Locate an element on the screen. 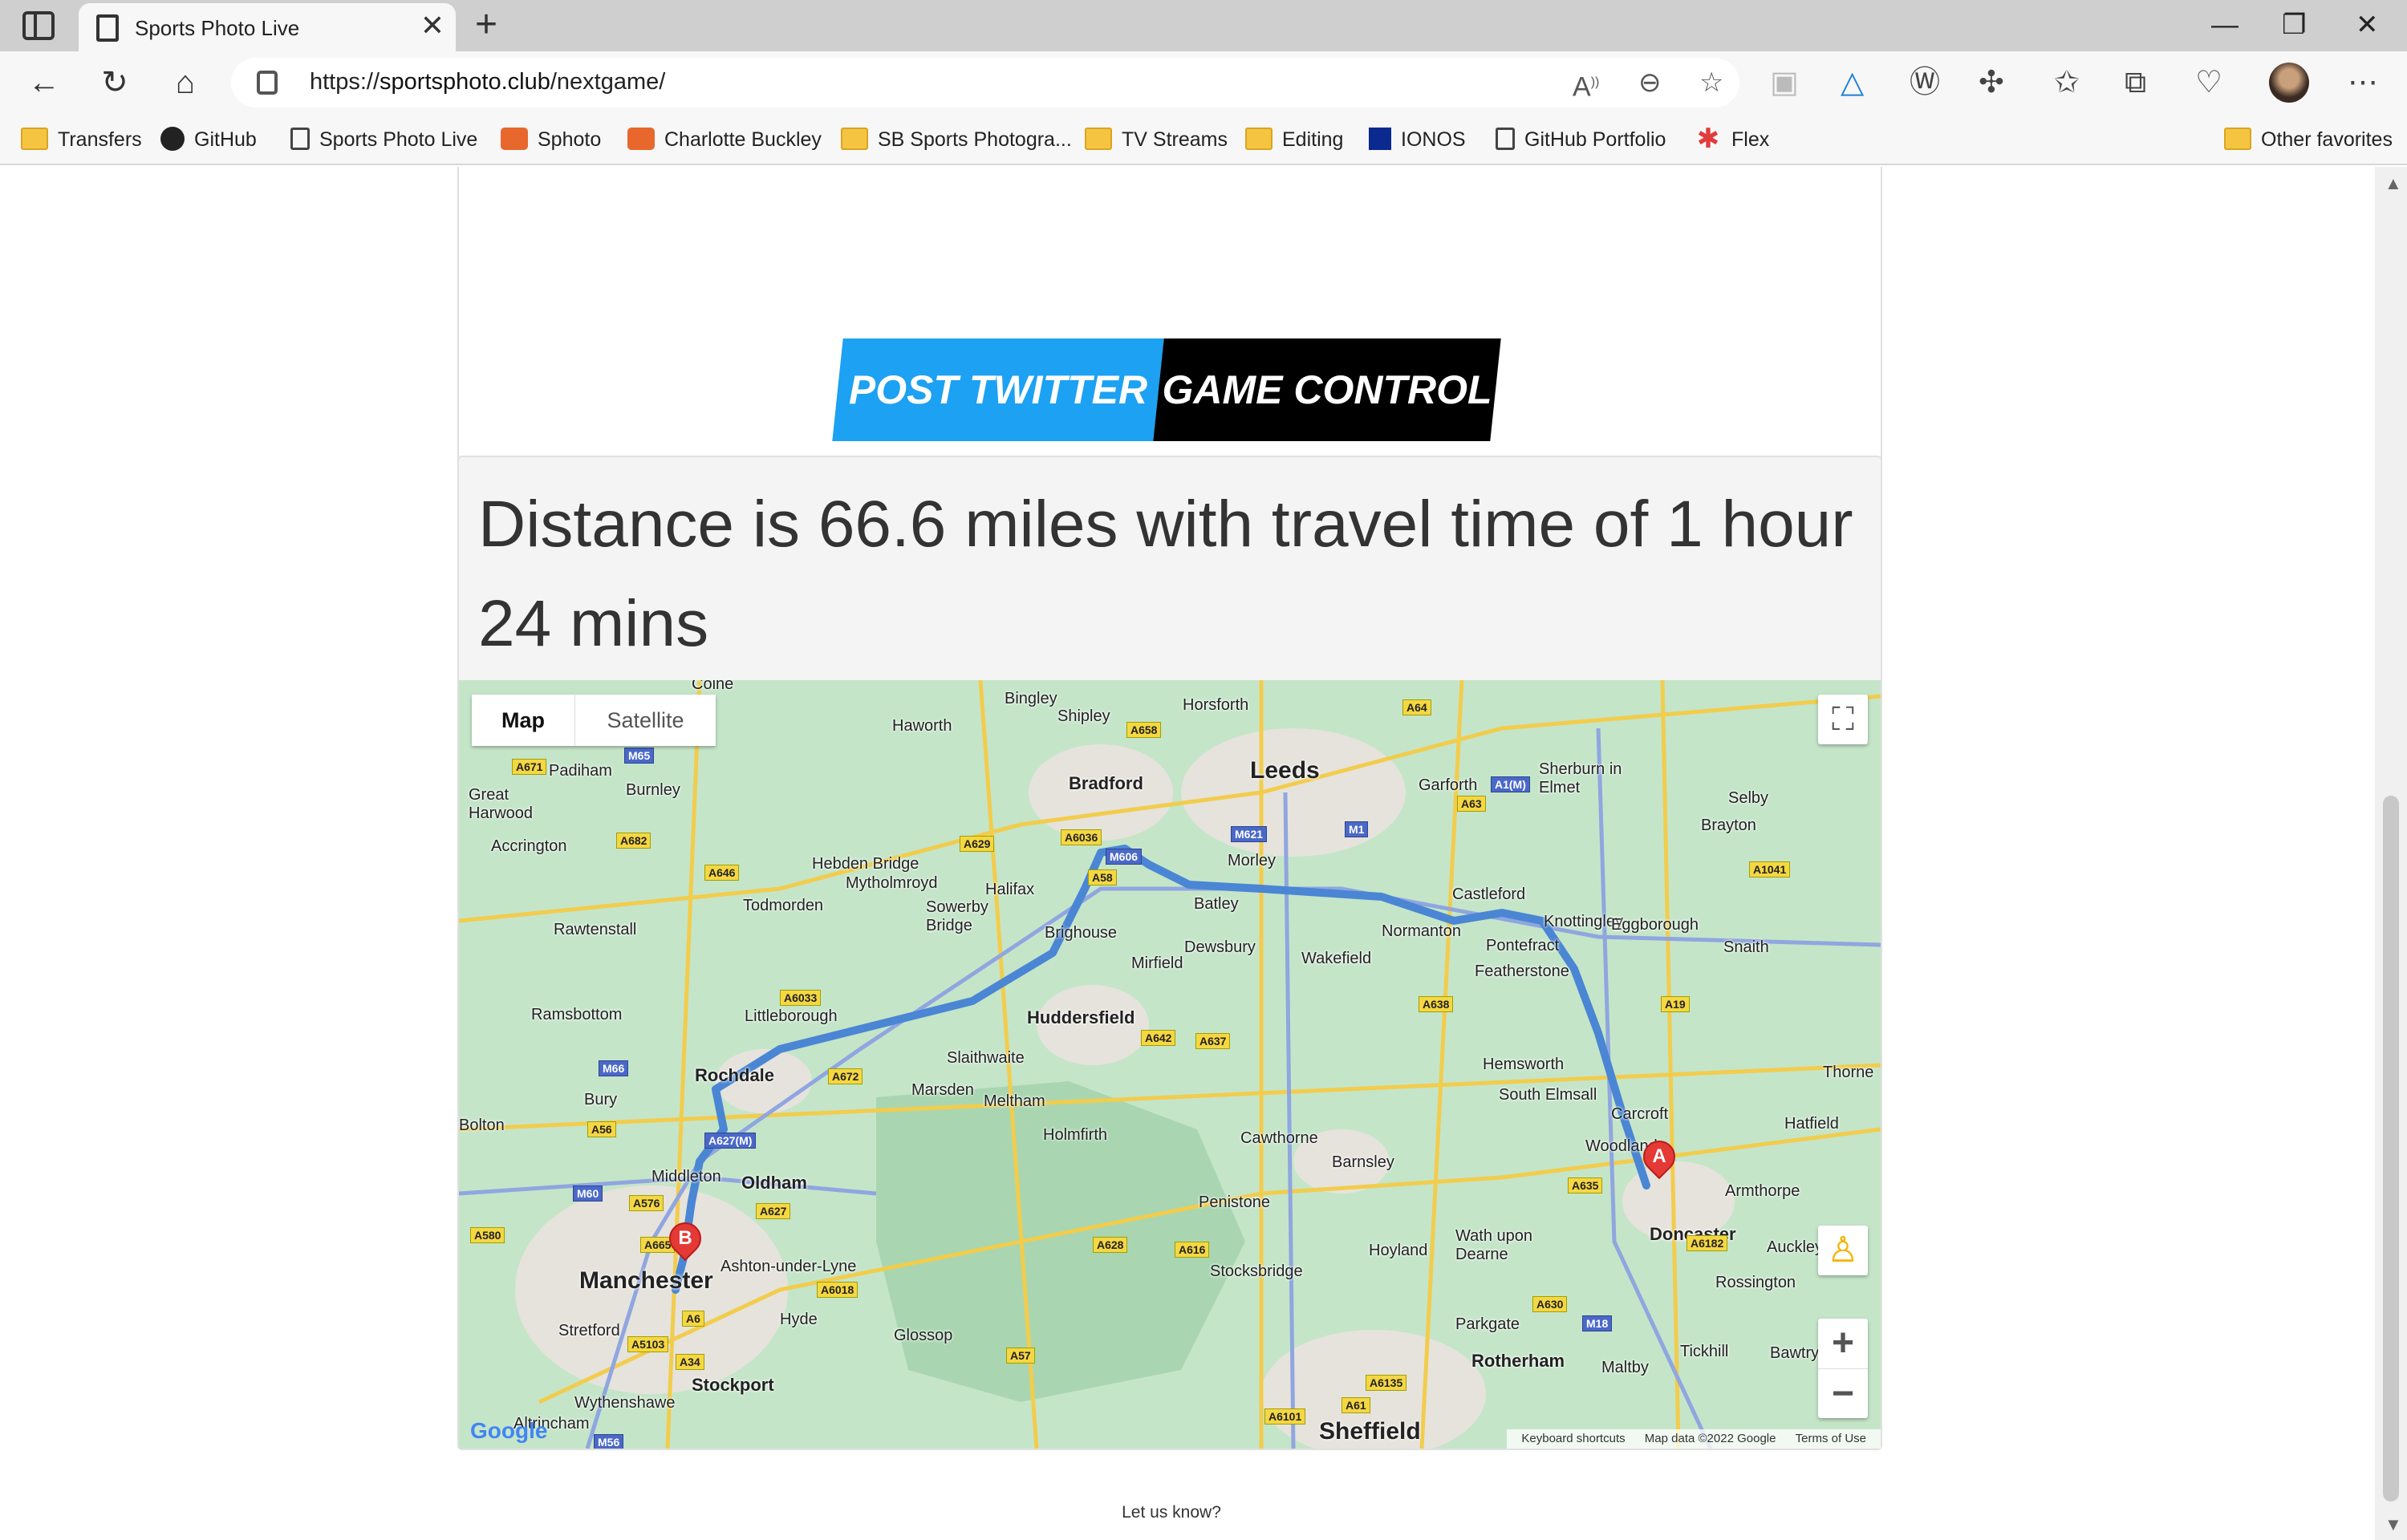 The height and width of the screenshot is (1540, 2407). place-featherstone: Featherstone is located at coordinates (1522, 971).